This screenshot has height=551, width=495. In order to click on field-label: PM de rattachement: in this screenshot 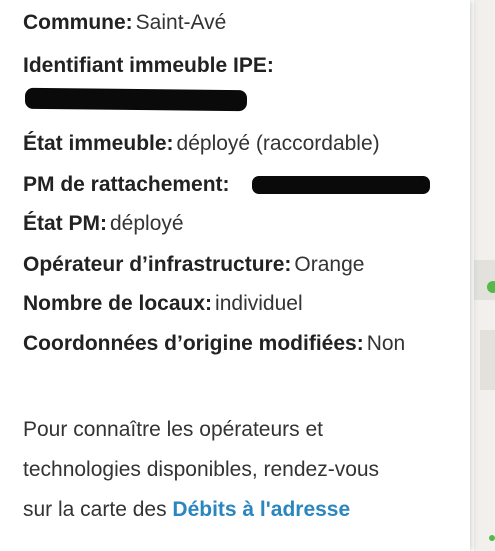, I will do `click(126, 184)`.